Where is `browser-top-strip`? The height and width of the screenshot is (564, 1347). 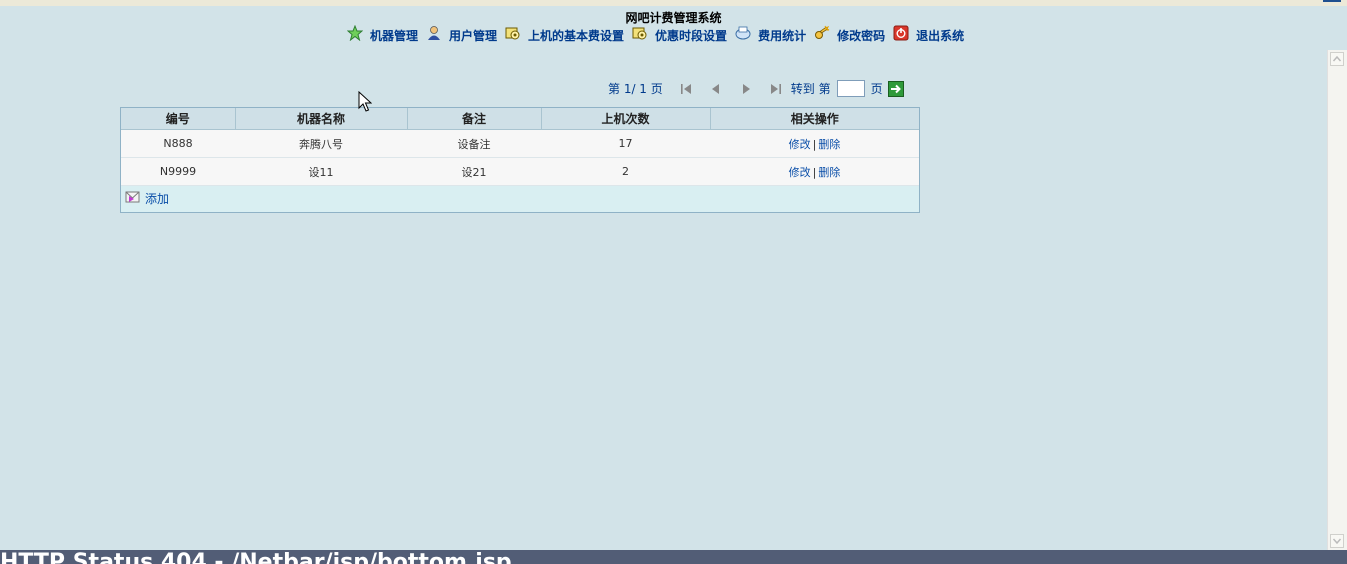 browser-top-strip is located at coordinates (673, 3).